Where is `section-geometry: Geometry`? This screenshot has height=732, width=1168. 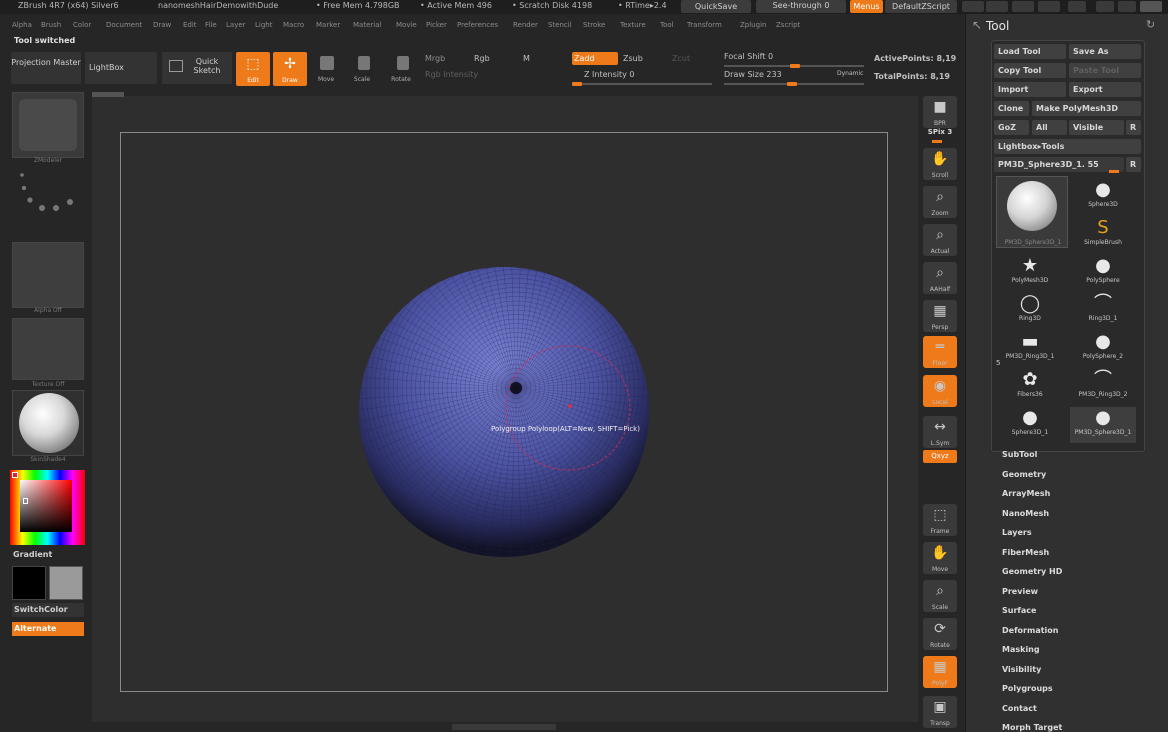
section-geometry: Geometry is located at coordinates (1024, 474).